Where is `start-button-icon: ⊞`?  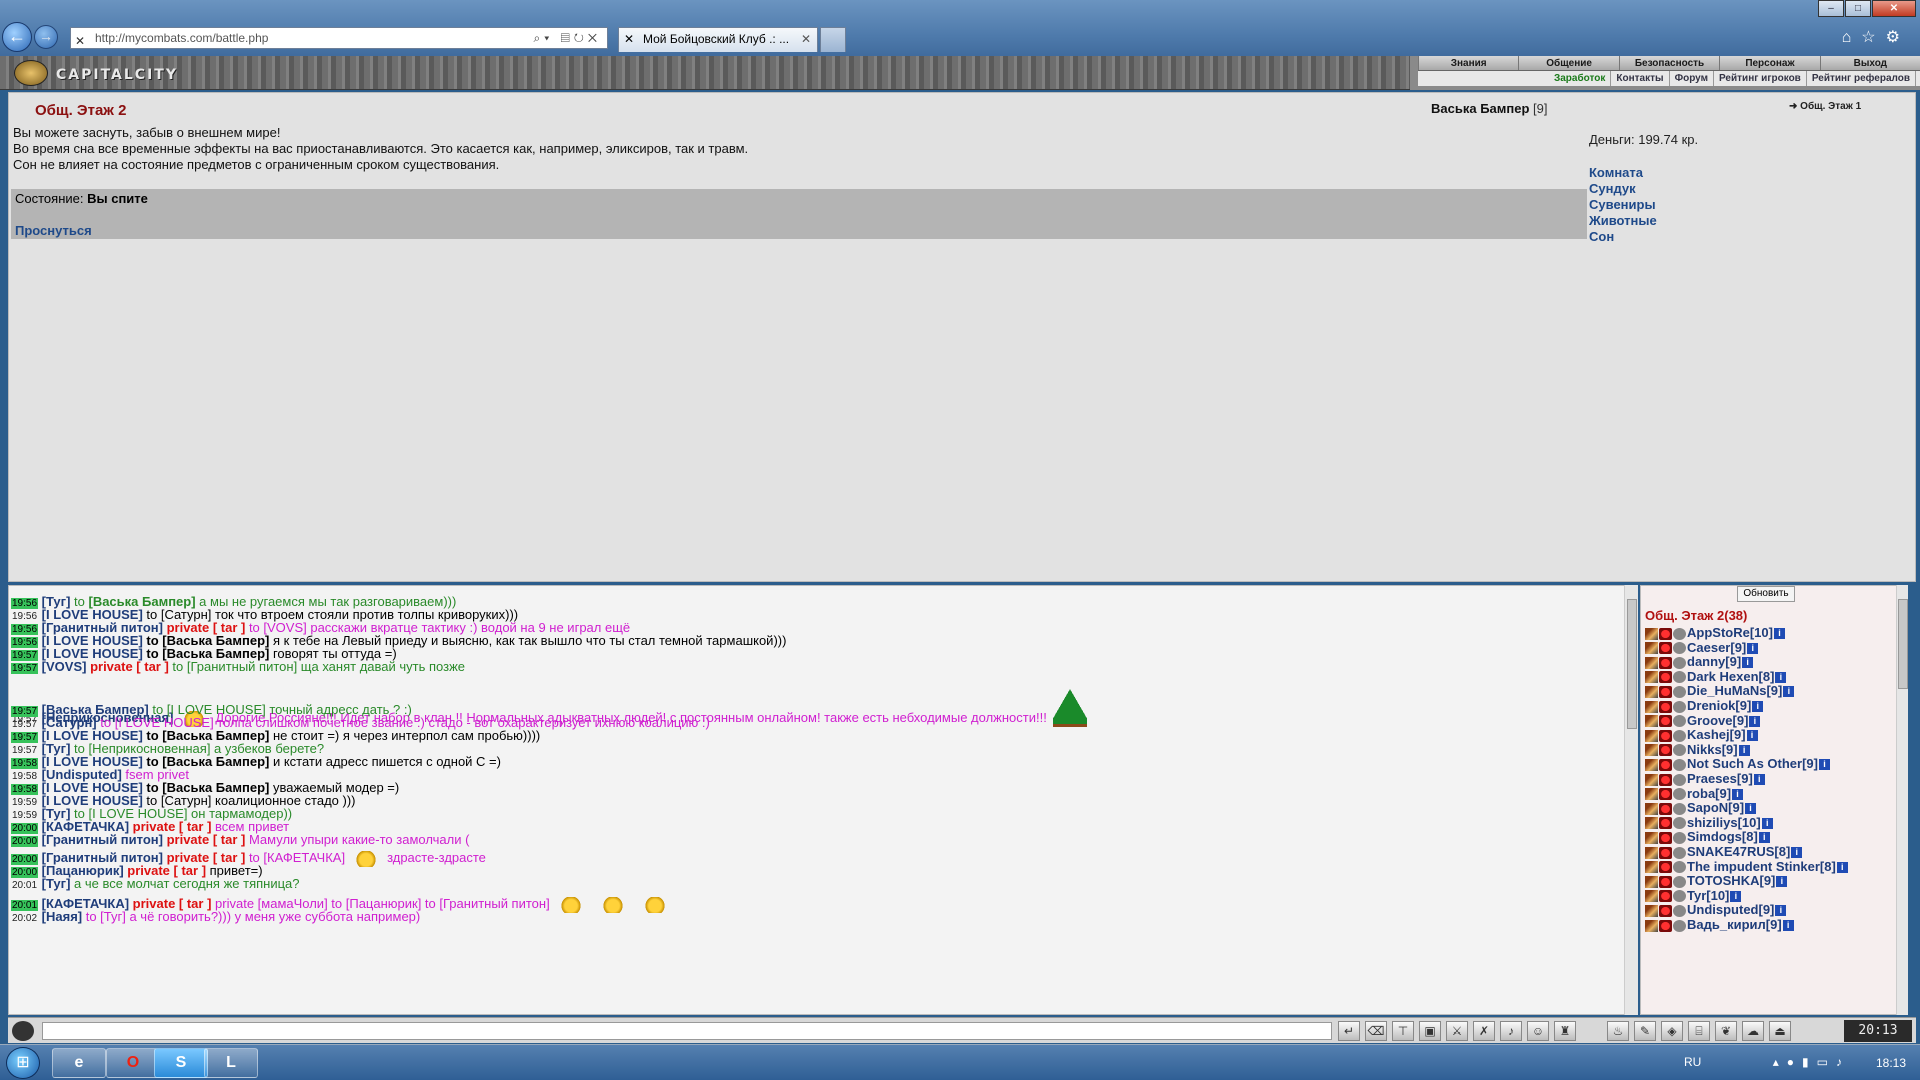
start-button-icon: ⊞ is located at coordinates (23, 1063).